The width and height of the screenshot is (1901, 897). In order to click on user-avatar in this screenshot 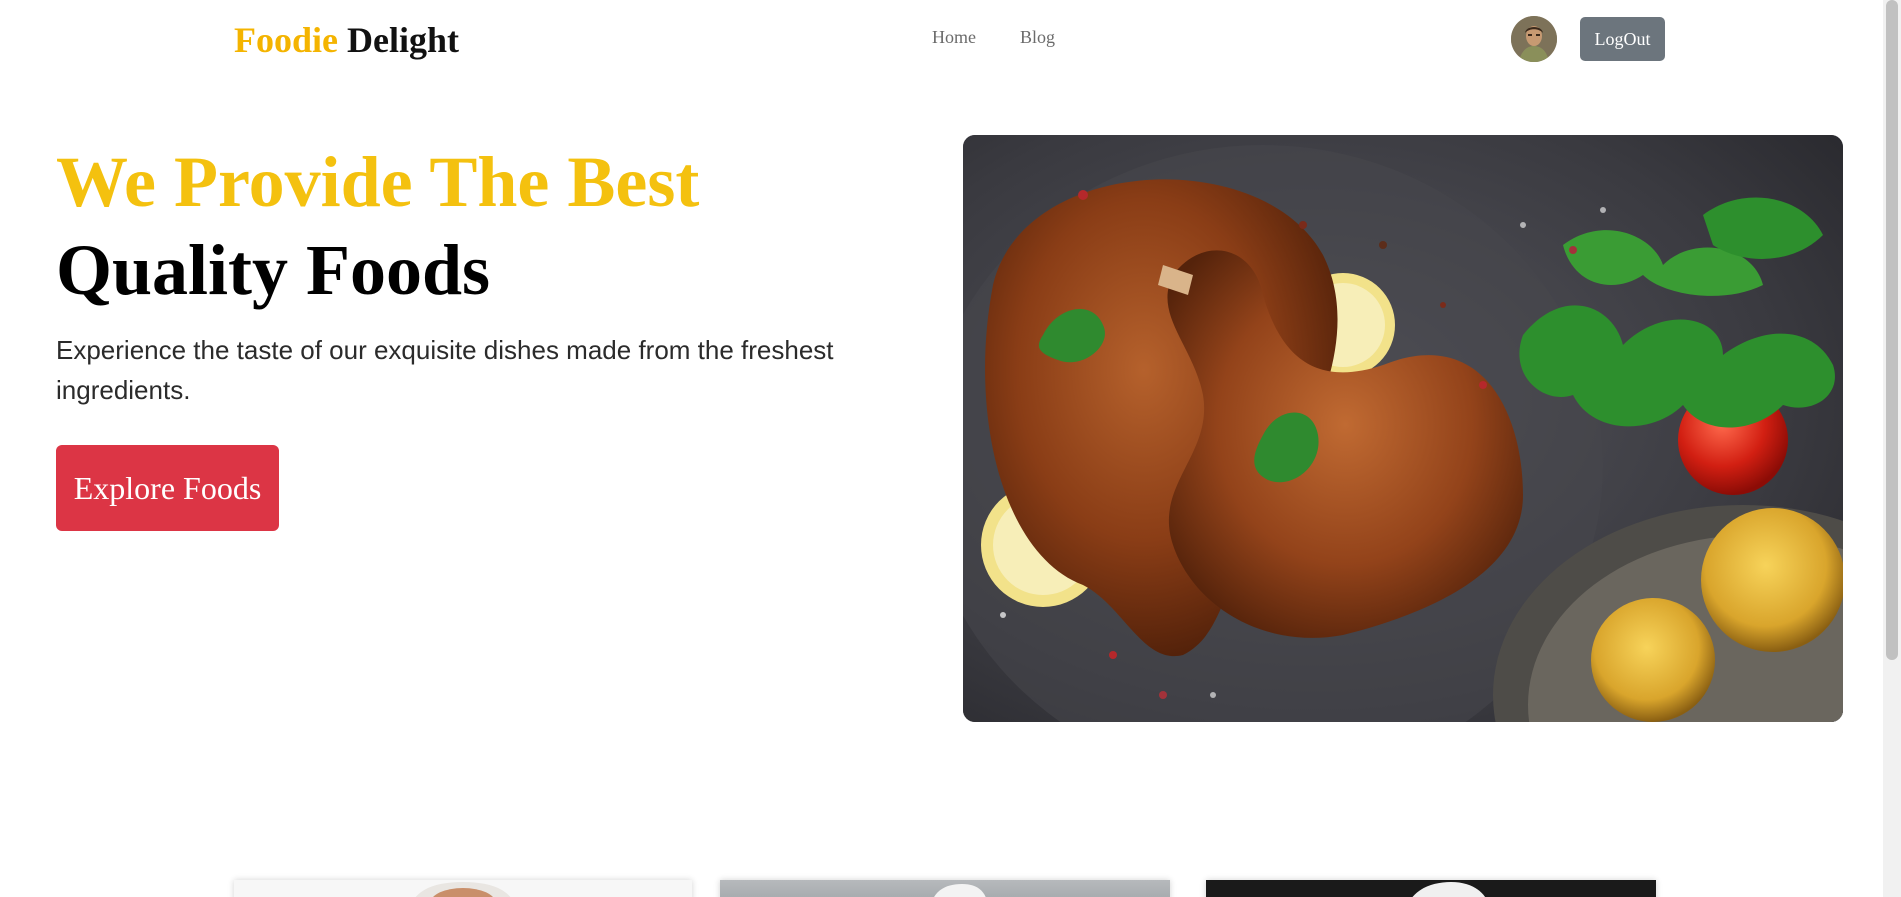, I will do `click(1534, 39)`.